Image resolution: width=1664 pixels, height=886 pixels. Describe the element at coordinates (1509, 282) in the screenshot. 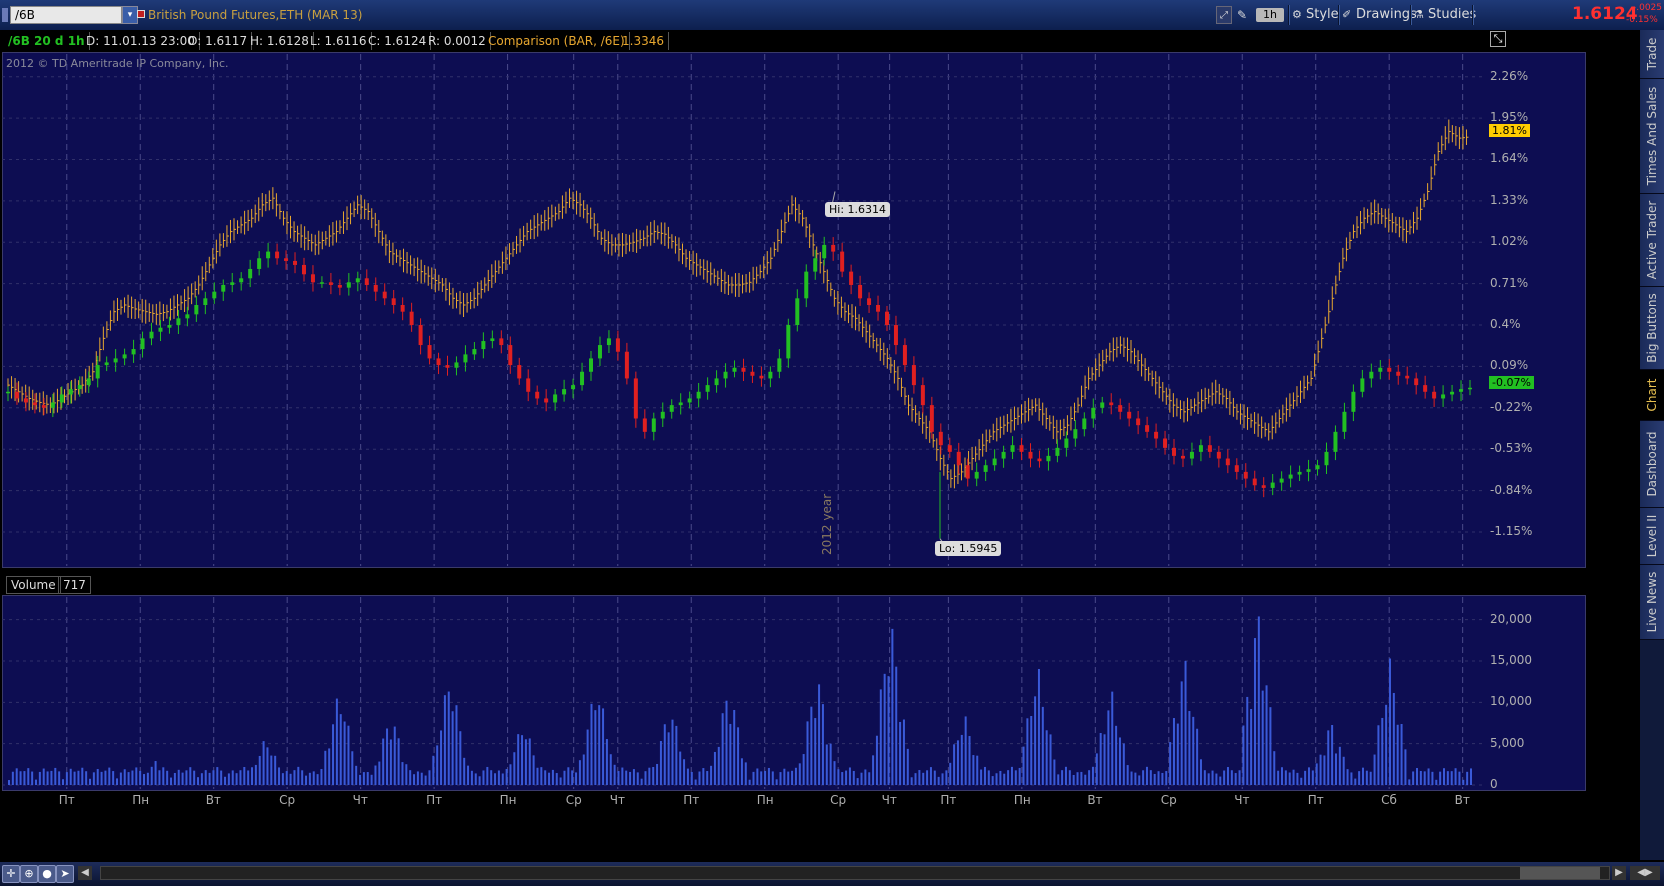

I see `y-tick-label: 0.71%` at that location.